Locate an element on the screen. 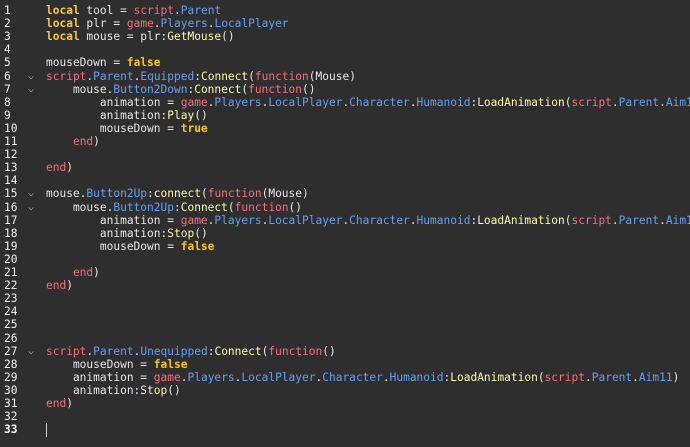  code-line: 16 ⌵ mouse.Button2Up:Connect(function() is located at coordinates (345, 207).